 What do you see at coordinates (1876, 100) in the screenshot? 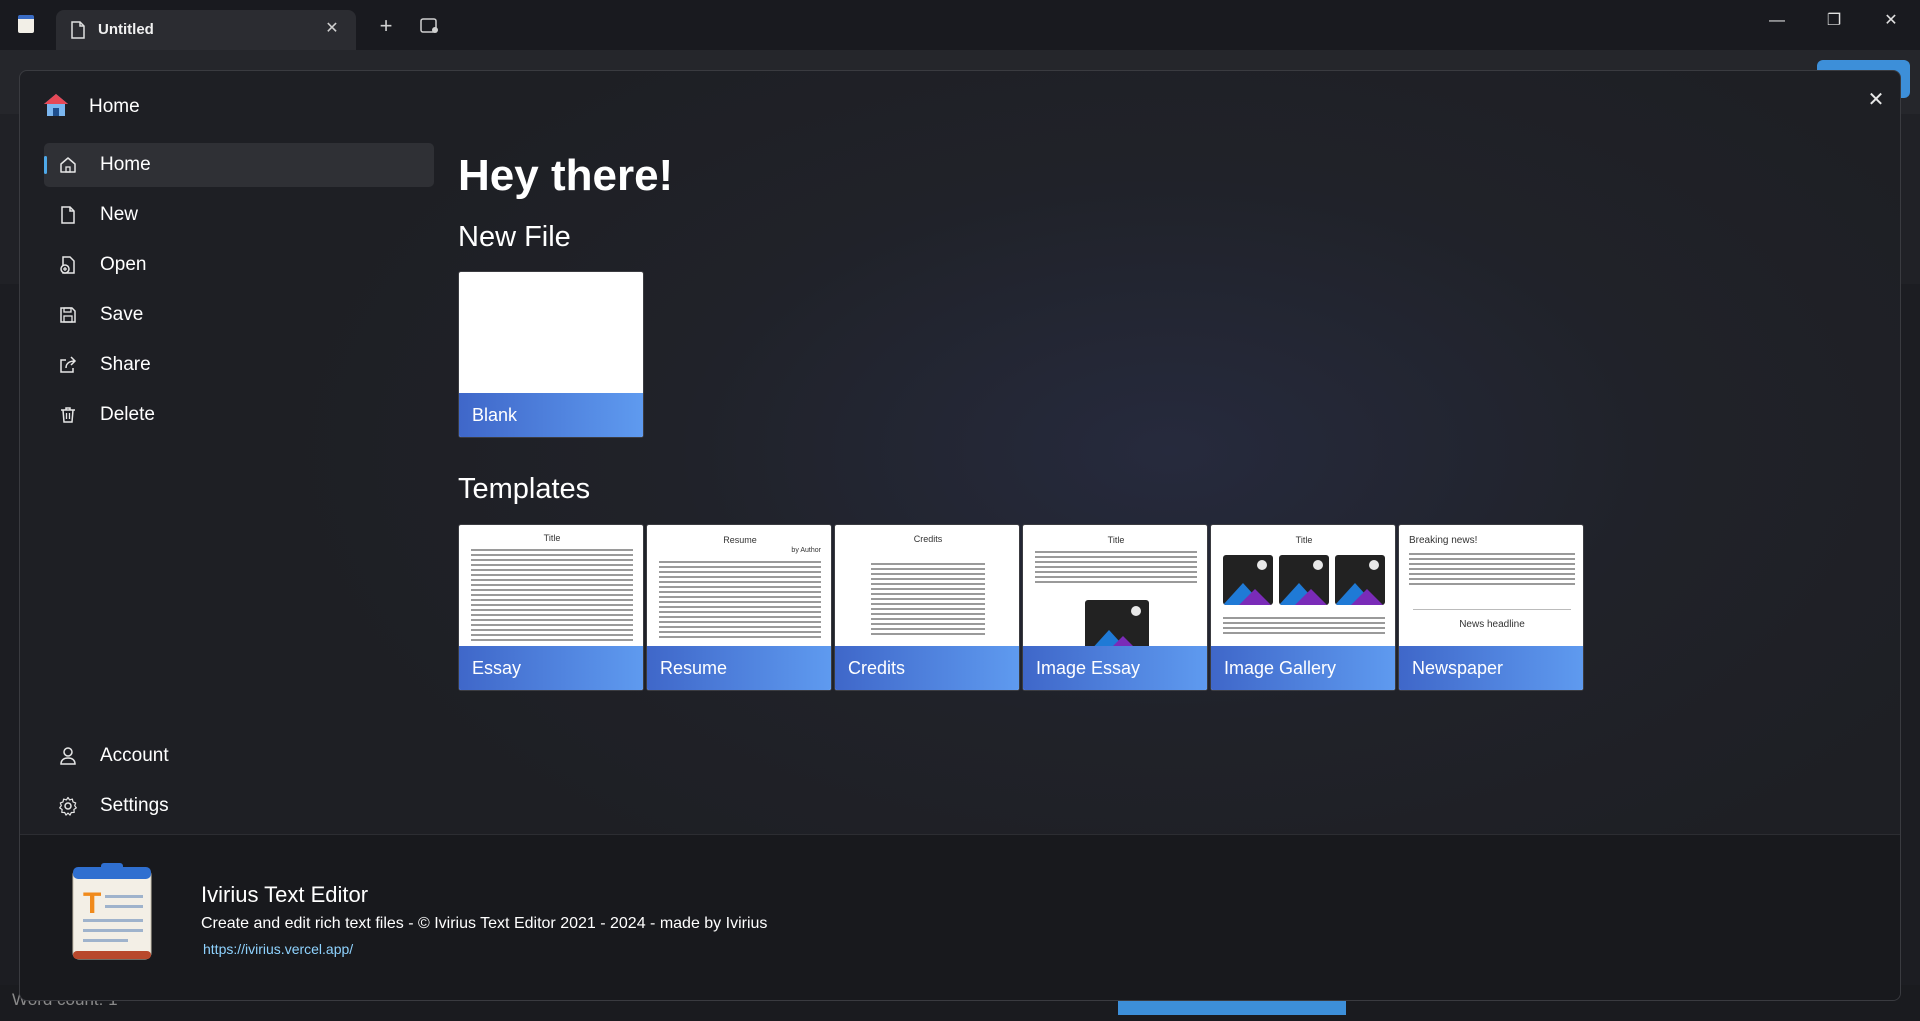
I see `dialog-close-icon: ✕` at bounding box center [1876, 100].